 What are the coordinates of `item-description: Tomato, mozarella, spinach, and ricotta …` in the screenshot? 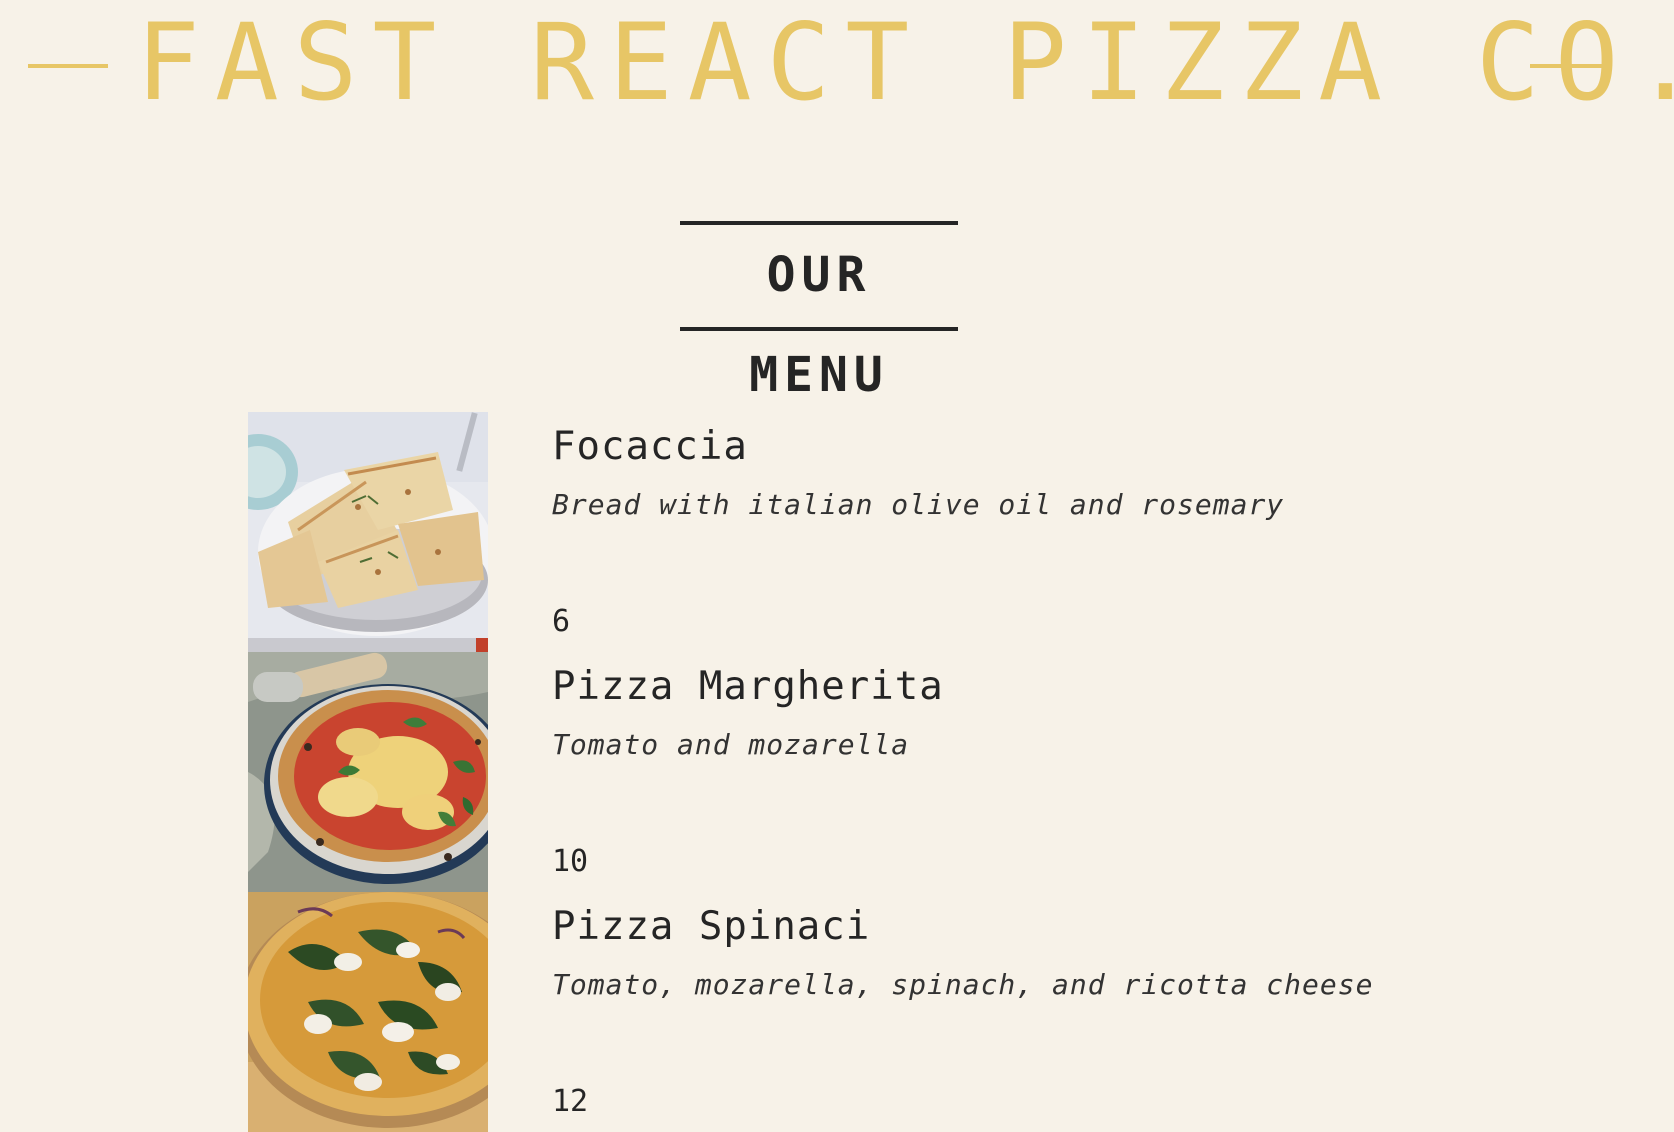 It's located at (963, 984).